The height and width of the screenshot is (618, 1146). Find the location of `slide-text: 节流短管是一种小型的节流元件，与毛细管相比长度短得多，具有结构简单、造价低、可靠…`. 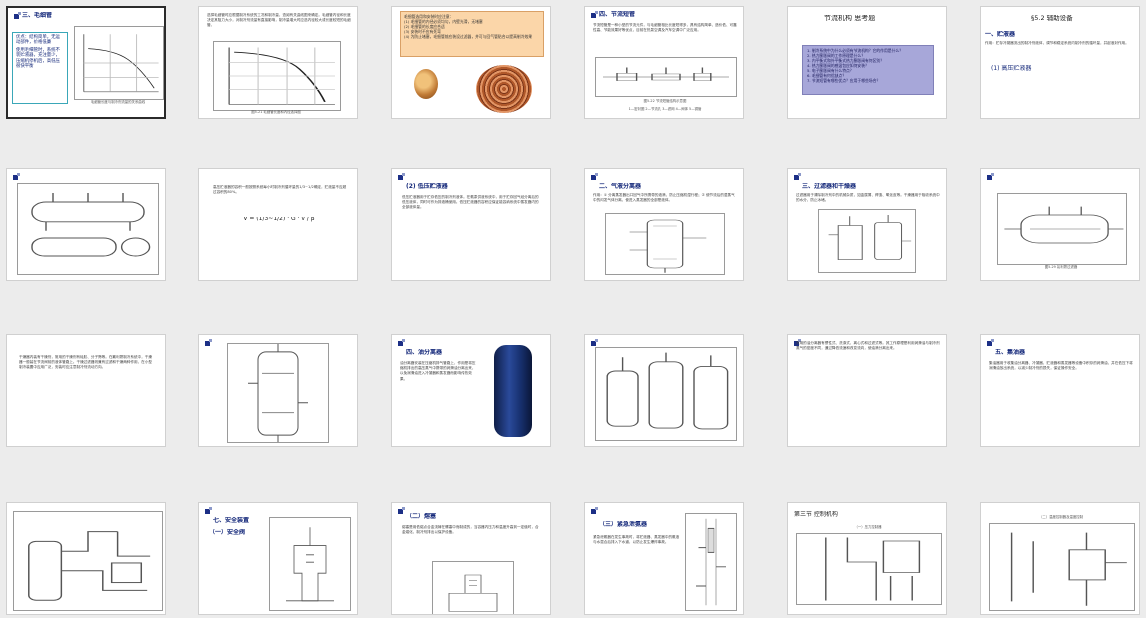

slide-text: 节流短管是一种小型的节流元件，与毛细管相比长度短得多，具有结构简单、造价低、可靠… is located at coordinates (665, 28).